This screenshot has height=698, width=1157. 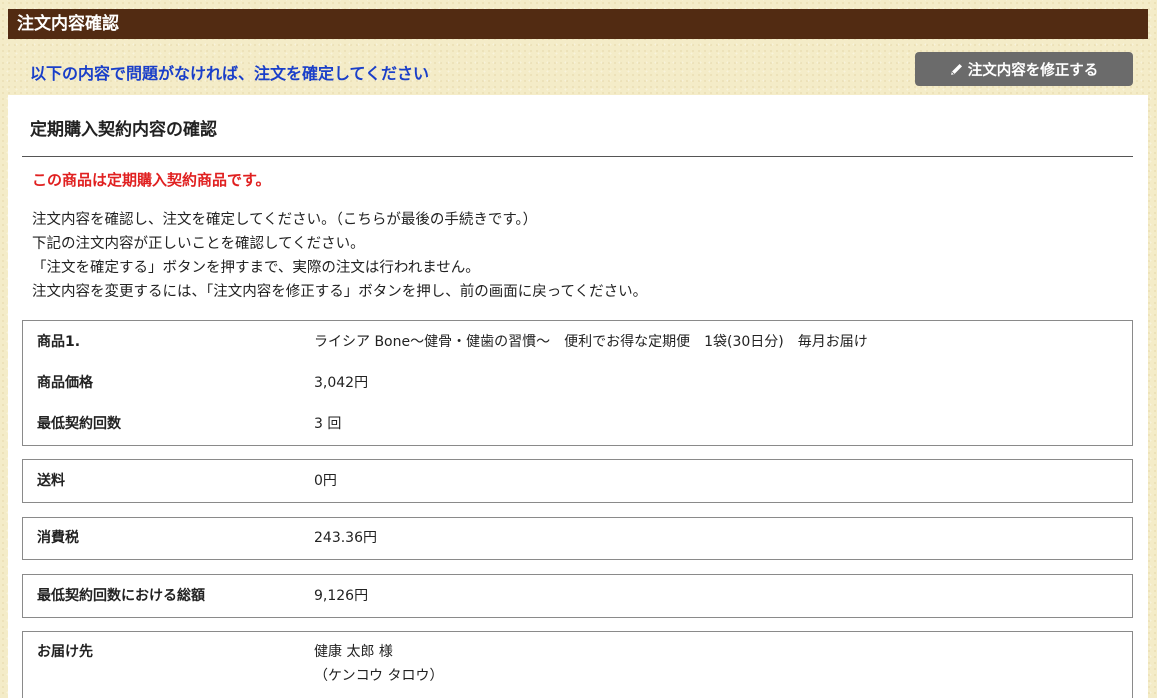 I want to click on price-value: 3,042円, so click(x=341, y=383).